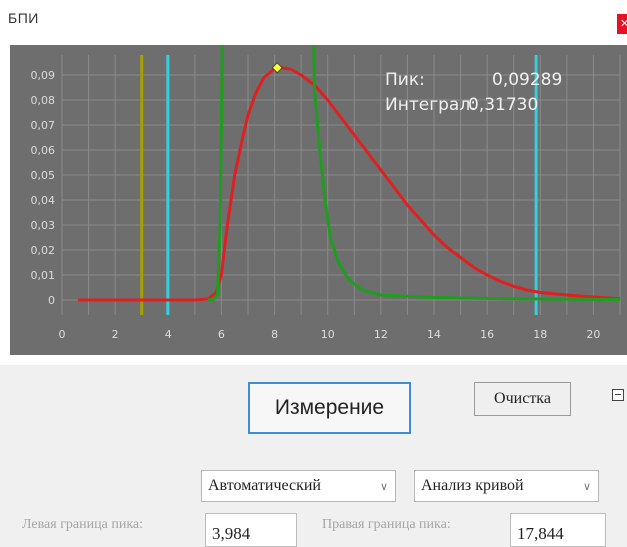 The image size is (627, 547). Describe the element at coordinates (43, 275) in the screenshot. I see `y-tick-label: 0,01` at that location.